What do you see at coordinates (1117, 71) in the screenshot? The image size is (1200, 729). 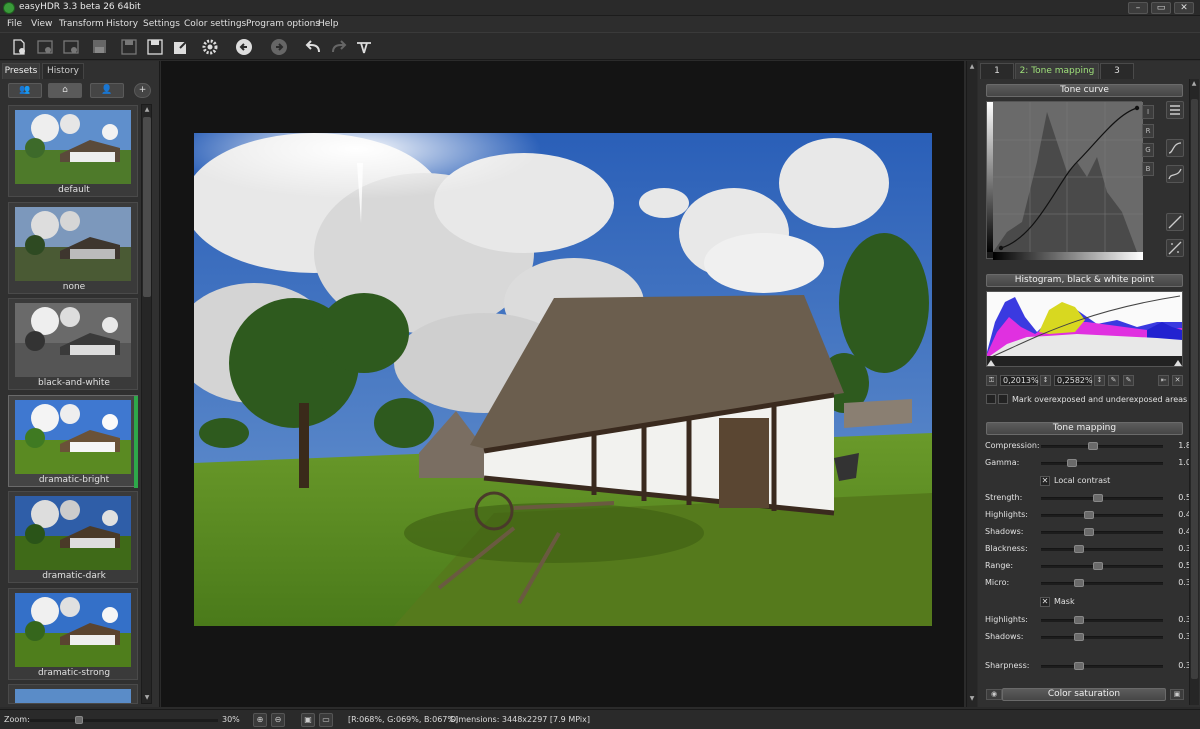 I see `tab-step-3: 3` at bounding box center [1117, 71].